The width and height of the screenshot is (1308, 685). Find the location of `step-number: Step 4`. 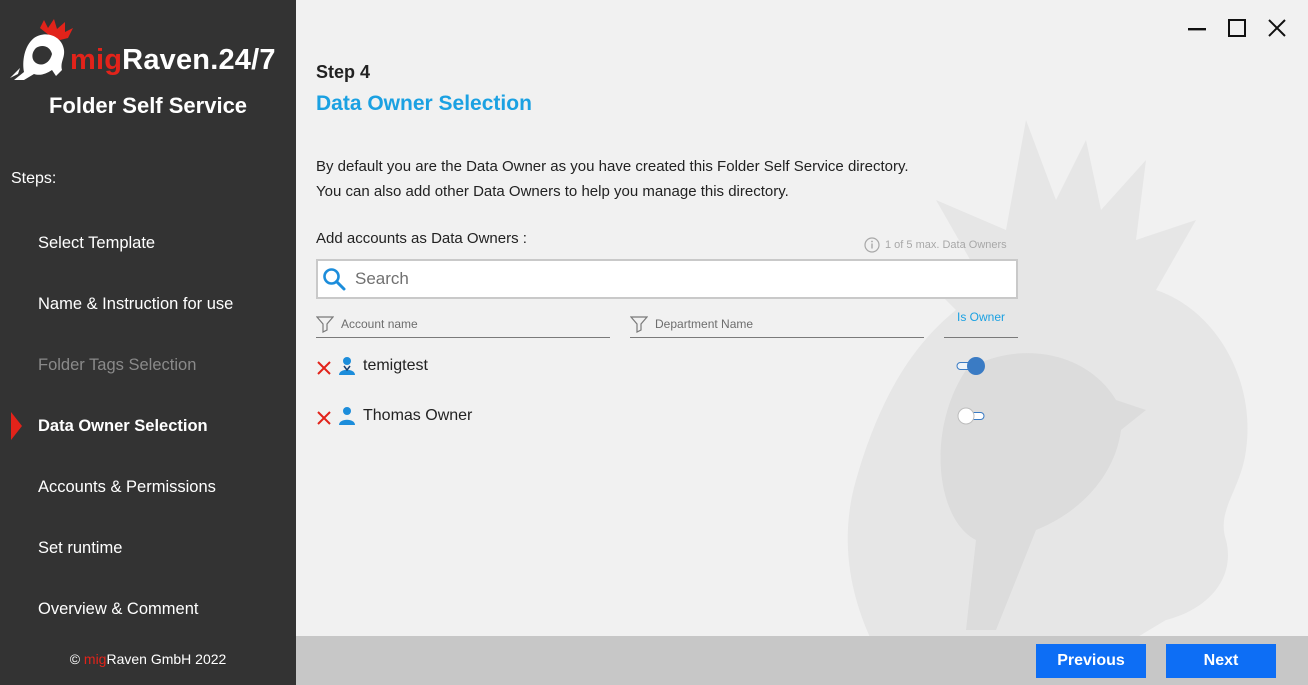

step-number: Step 4 is located at coordinates (343, 72).